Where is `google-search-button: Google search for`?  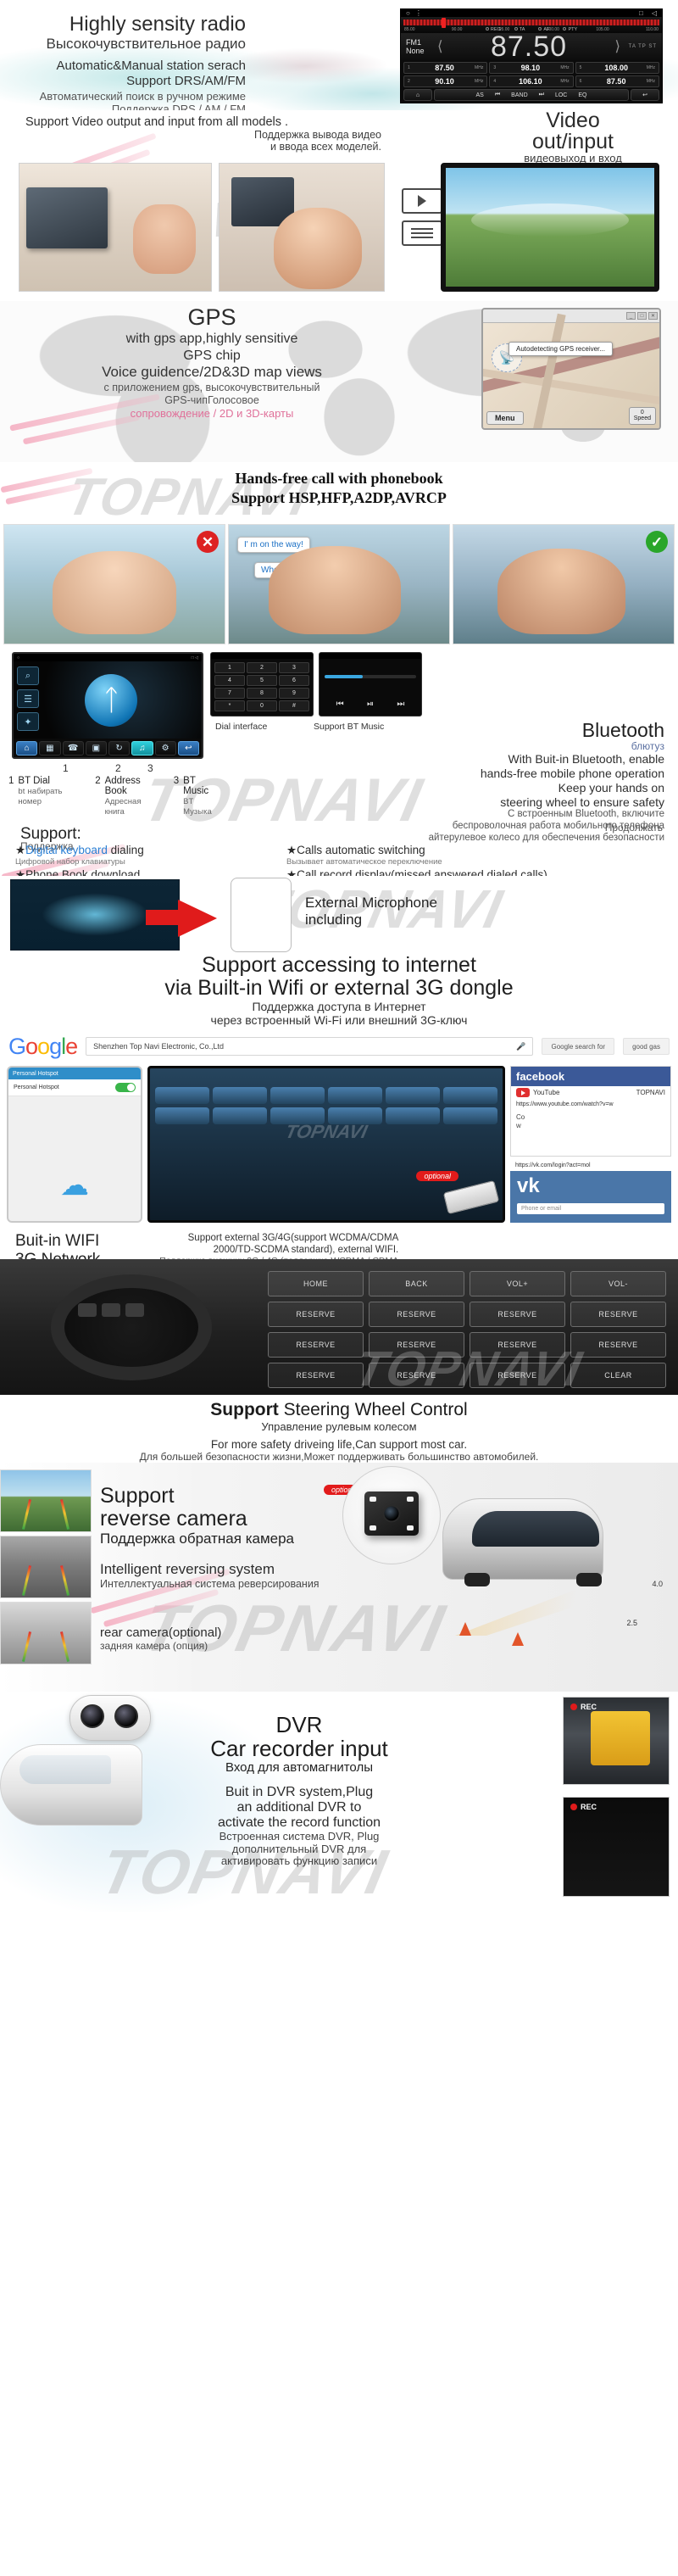
google-search-button: Google search for is located at coordinates (578, 1046).